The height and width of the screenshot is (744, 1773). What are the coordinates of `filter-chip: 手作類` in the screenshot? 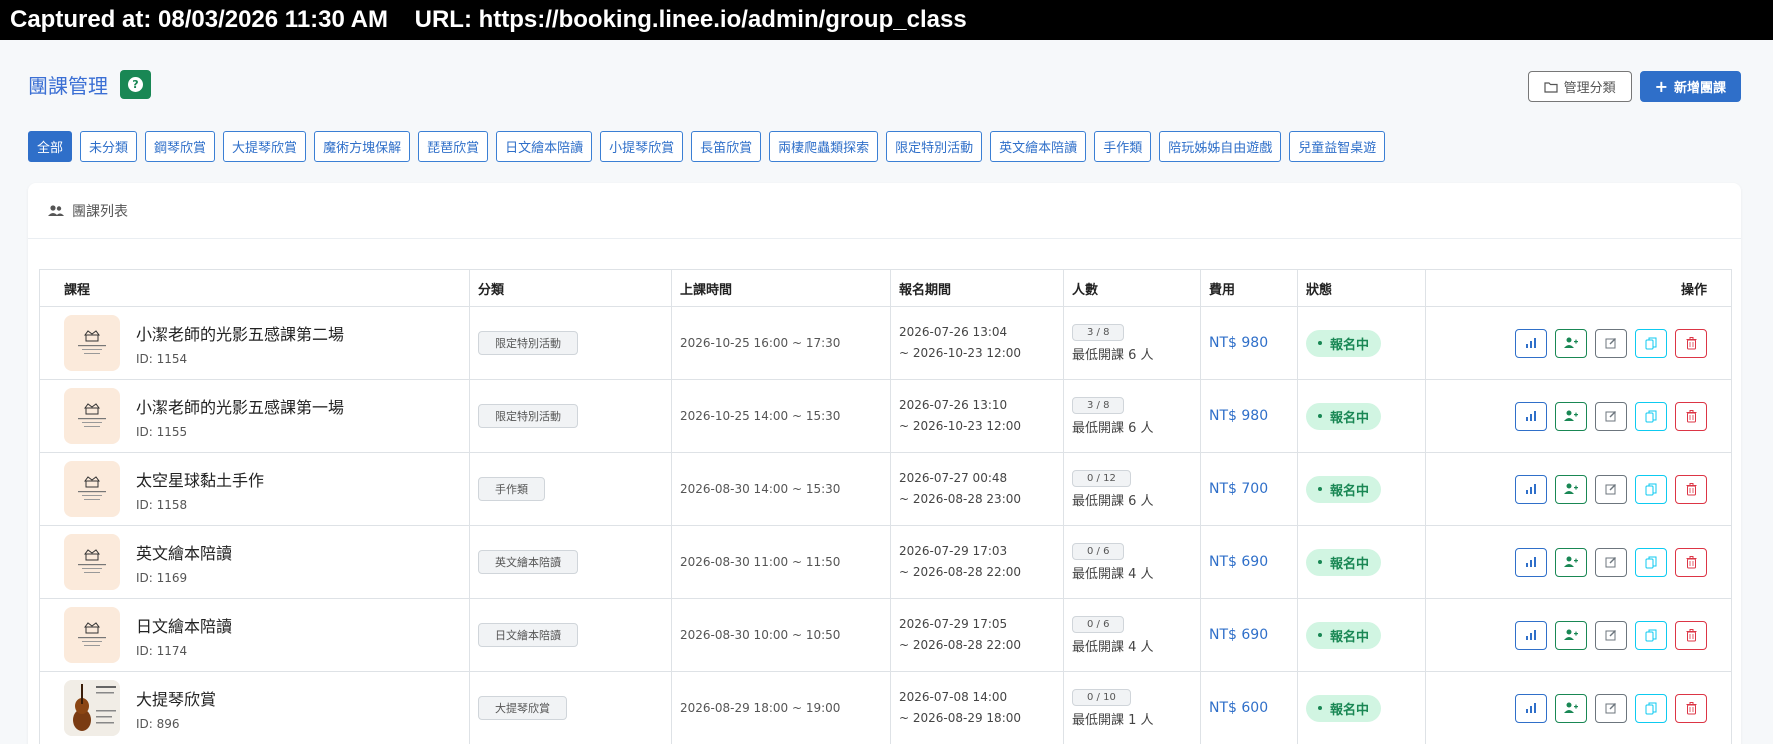 It's located at (1123, 146).